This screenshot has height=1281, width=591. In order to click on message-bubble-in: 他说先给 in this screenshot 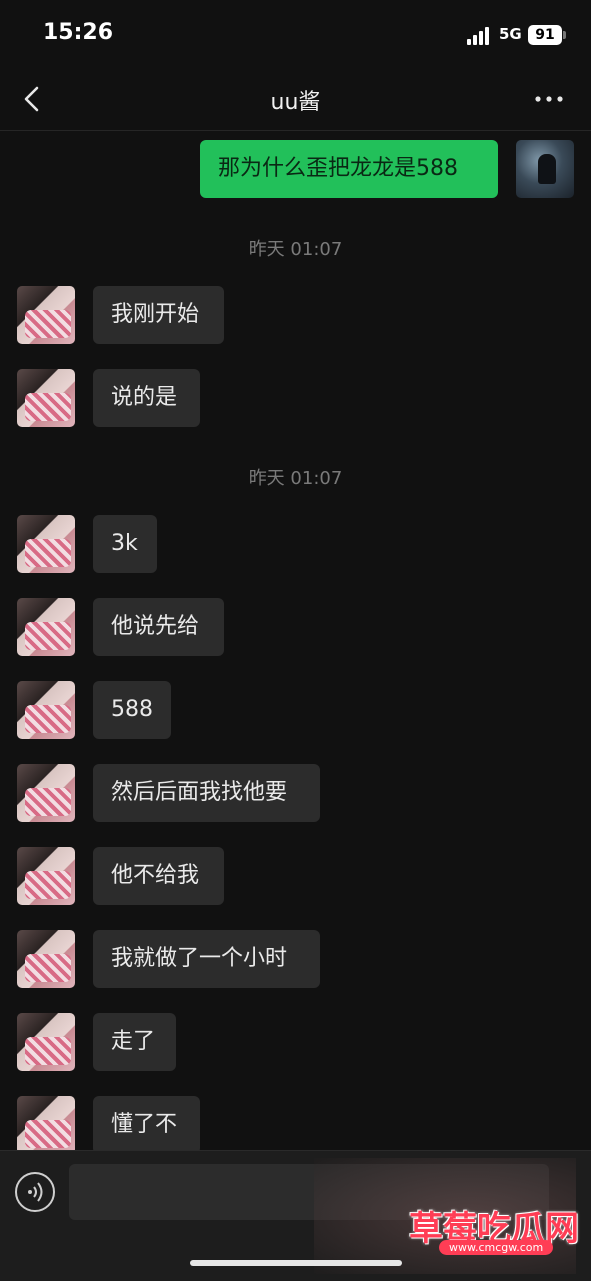, I will do `click(158, 627)`.